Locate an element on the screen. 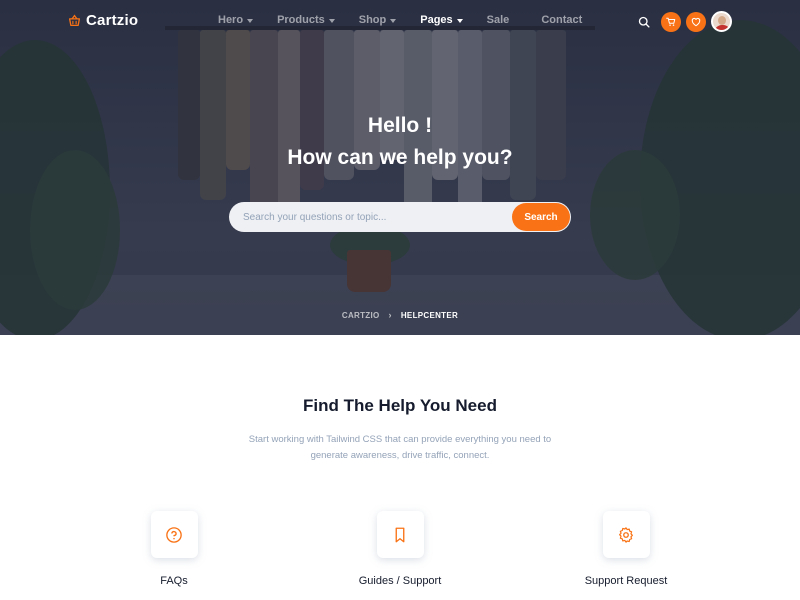  feature-label: Support Request is located at coordinates (626, 581).